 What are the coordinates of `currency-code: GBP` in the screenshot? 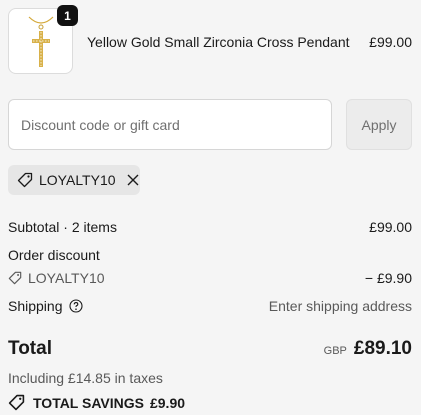 It's located at (335, 351).